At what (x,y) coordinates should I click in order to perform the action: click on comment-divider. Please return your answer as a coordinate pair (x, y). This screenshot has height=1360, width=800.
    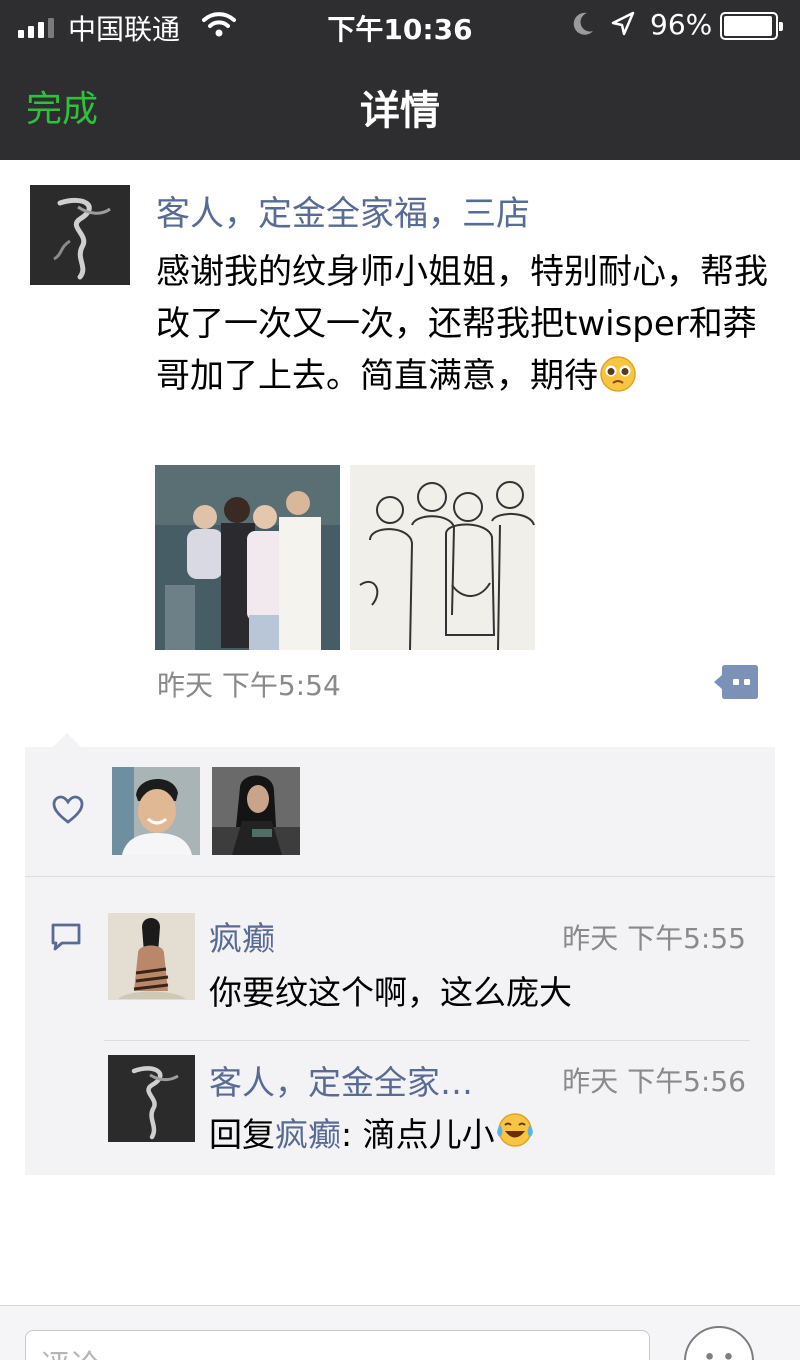
    Looking at the image, I should click on (427, 1040).